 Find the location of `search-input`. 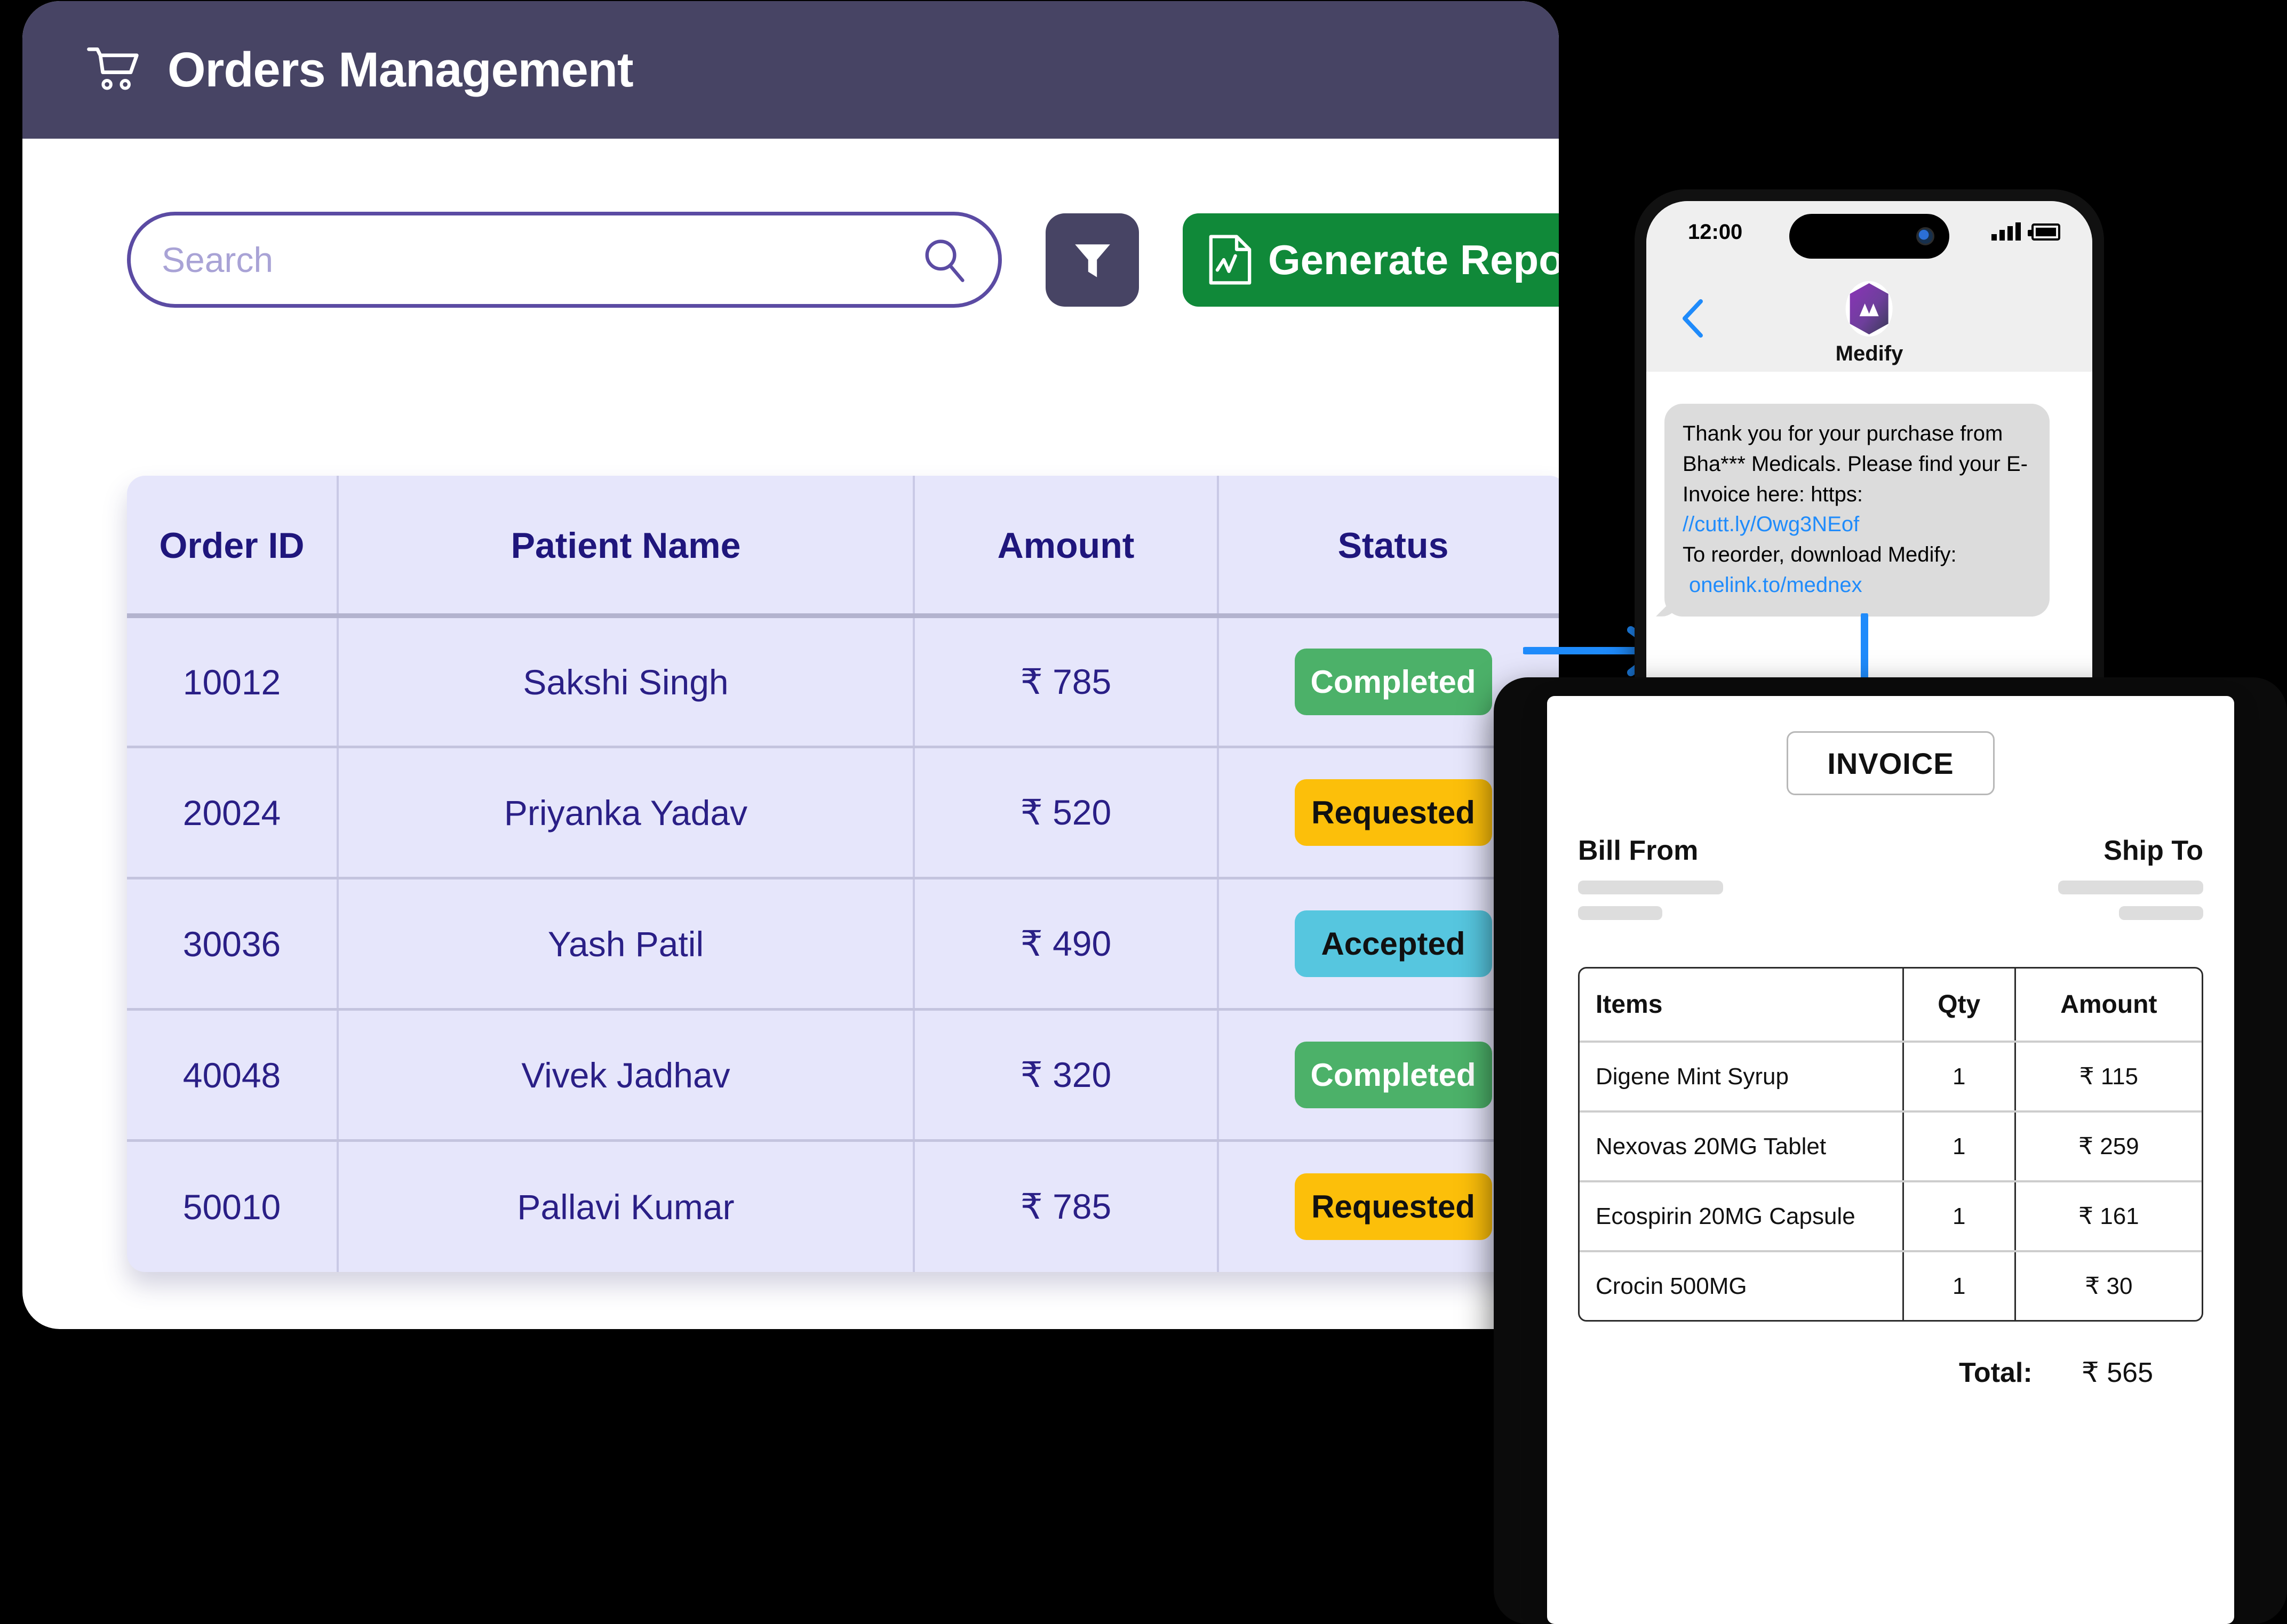

search-input is located at coordinates (564, 259).